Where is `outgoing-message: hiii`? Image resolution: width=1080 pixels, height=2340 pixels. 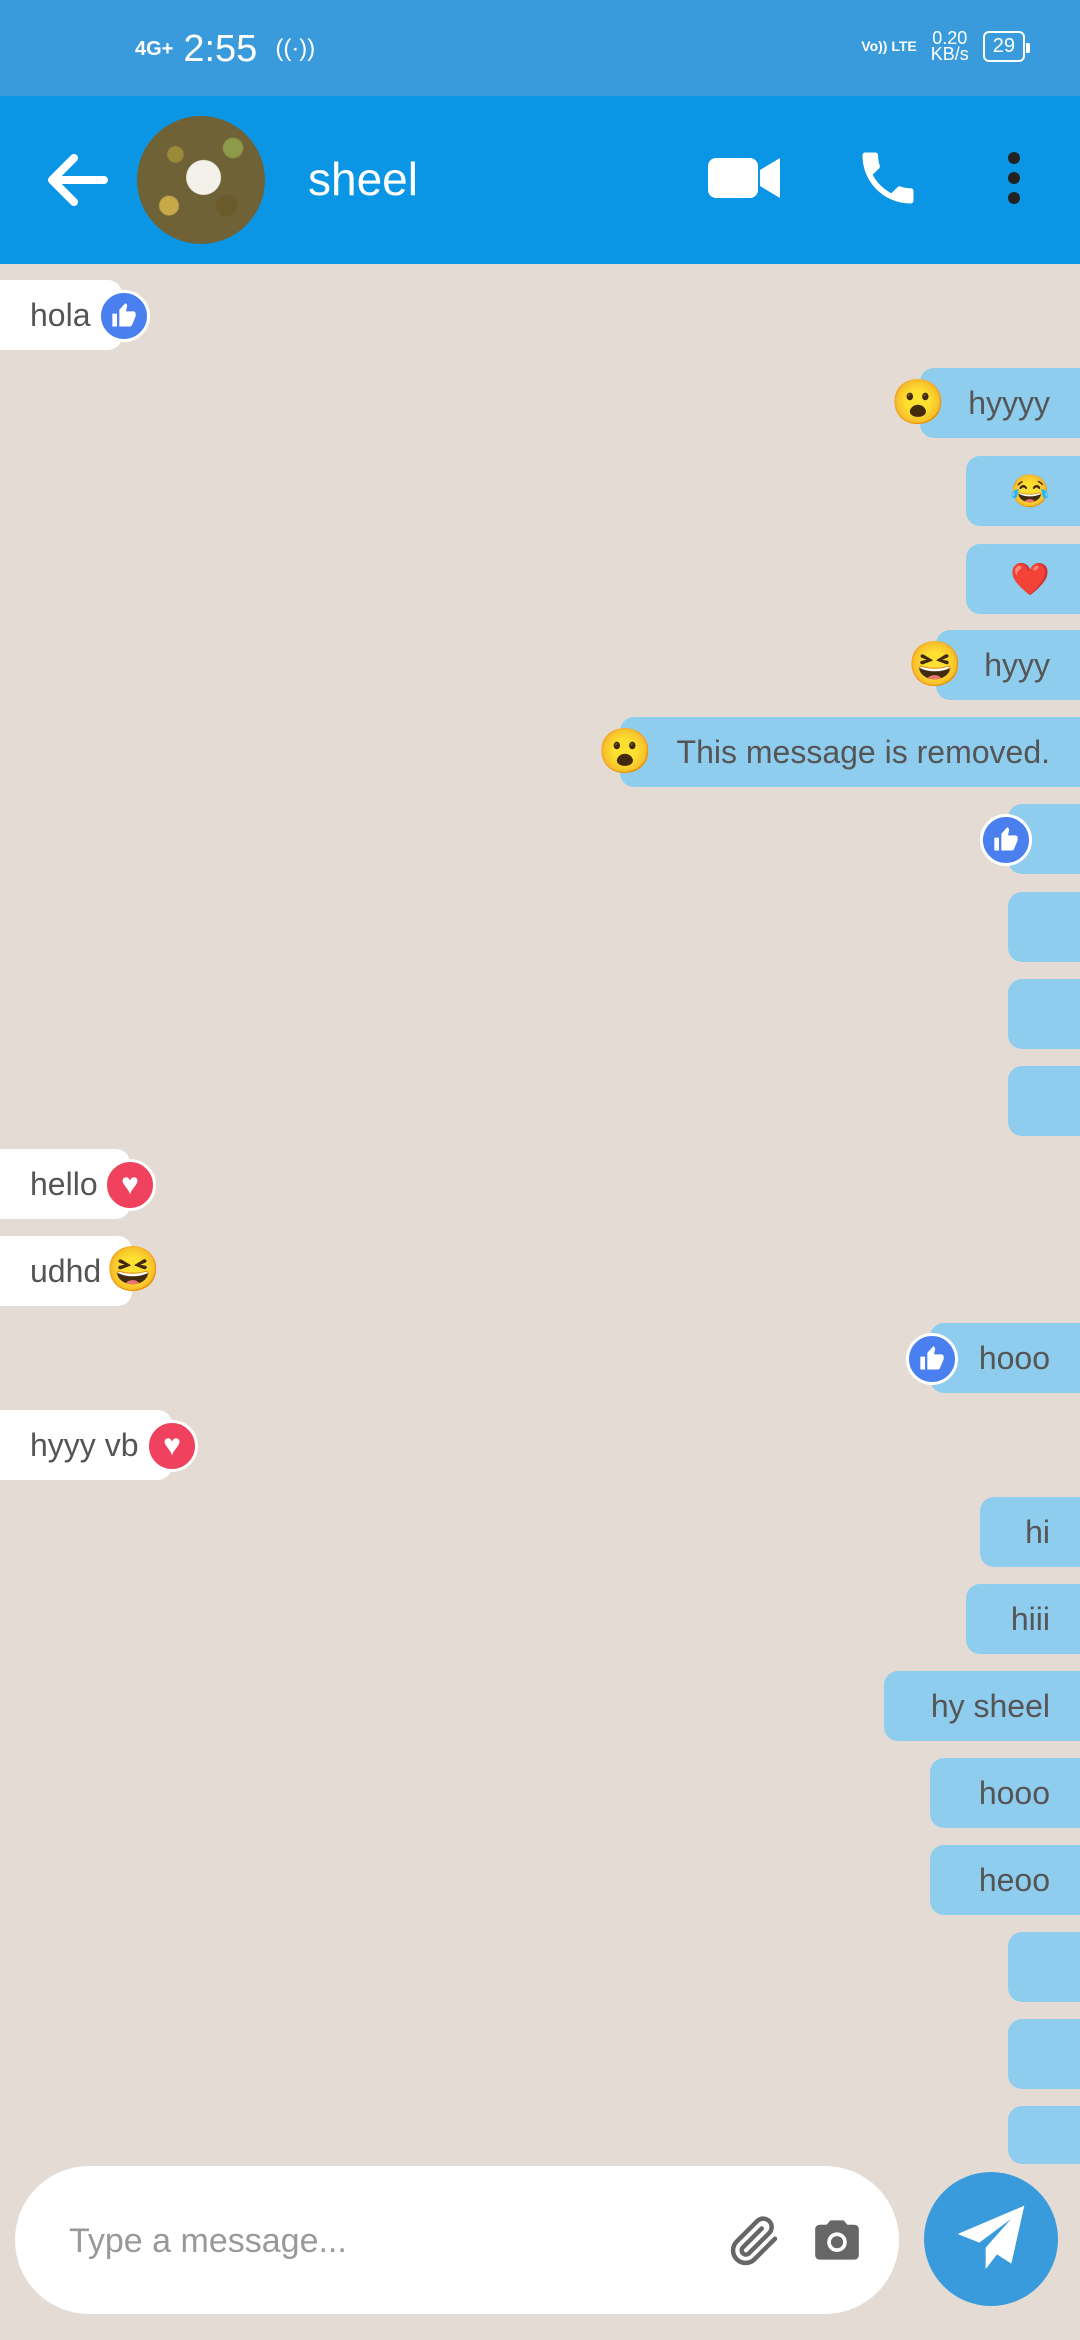
outgoing-message: hiii is located at coordinates (1023, 1619).